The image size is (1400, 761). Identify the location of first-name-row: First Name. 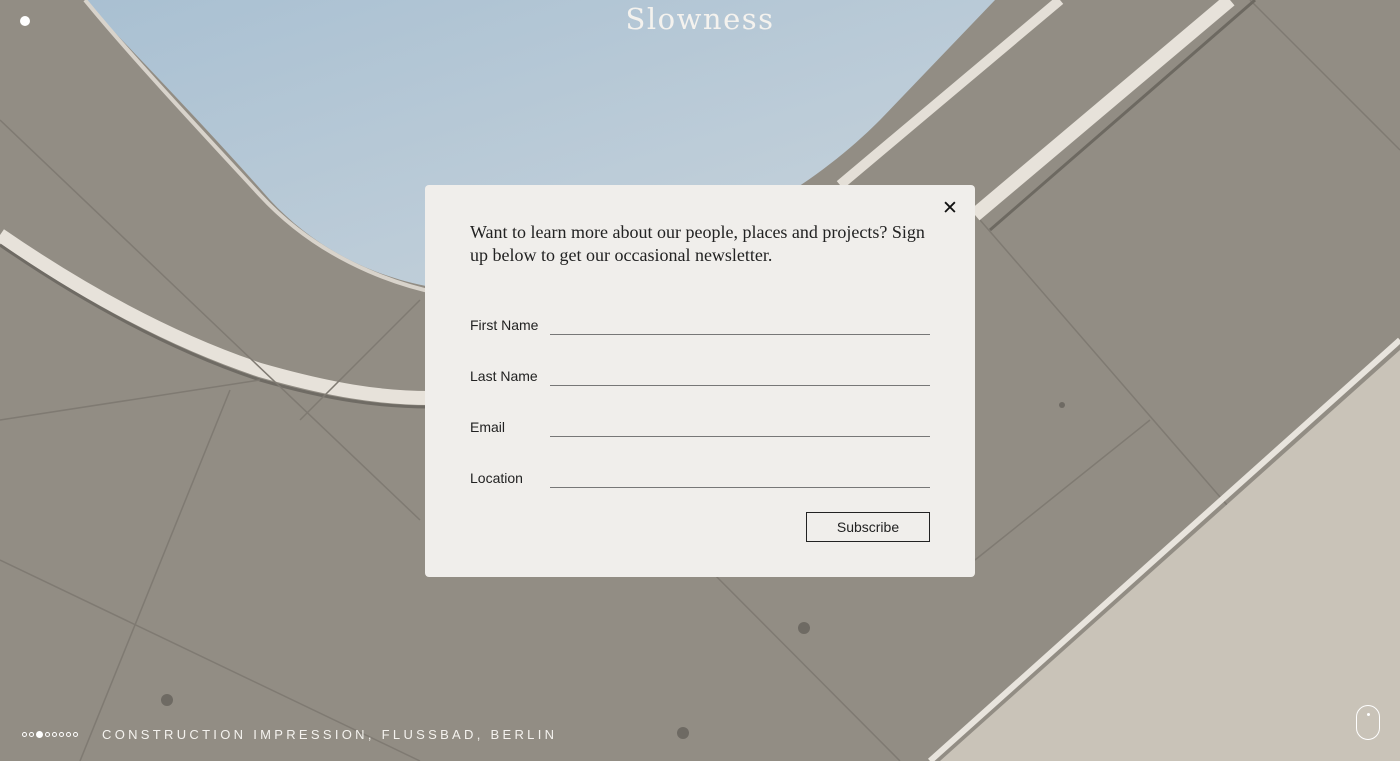
(700, 321).